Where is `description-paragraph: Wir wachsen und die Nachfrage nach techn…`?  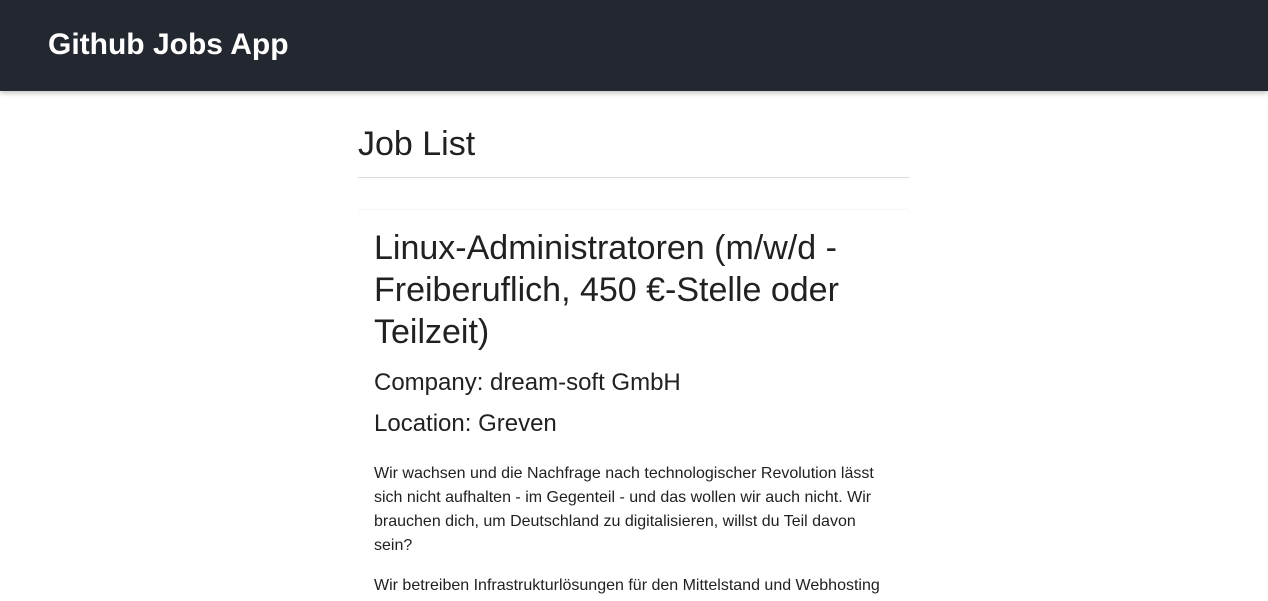
description-paragraph: Wir wachsen und die Nachfrage nach techn… is located at coordinates (624, 509).